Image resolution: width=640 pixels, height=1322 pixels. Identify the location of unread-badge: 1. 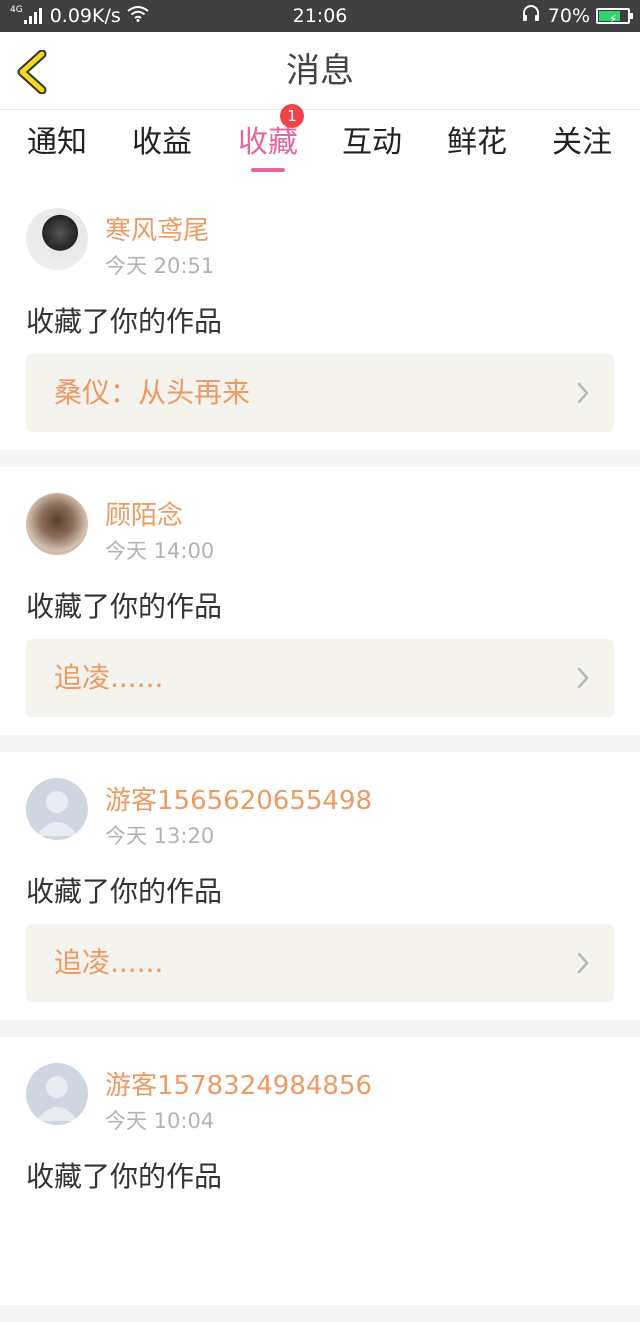
(292, 116).